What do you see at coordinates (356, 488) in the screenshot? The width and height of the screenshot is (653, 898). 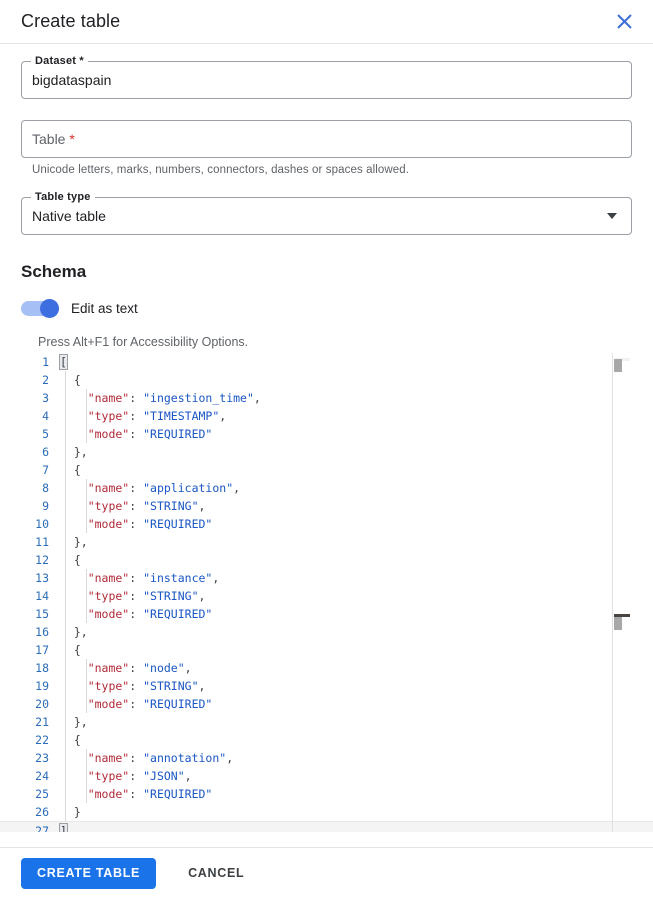 I see `code-text: "name": "application",` at bounding box center [356, 488].